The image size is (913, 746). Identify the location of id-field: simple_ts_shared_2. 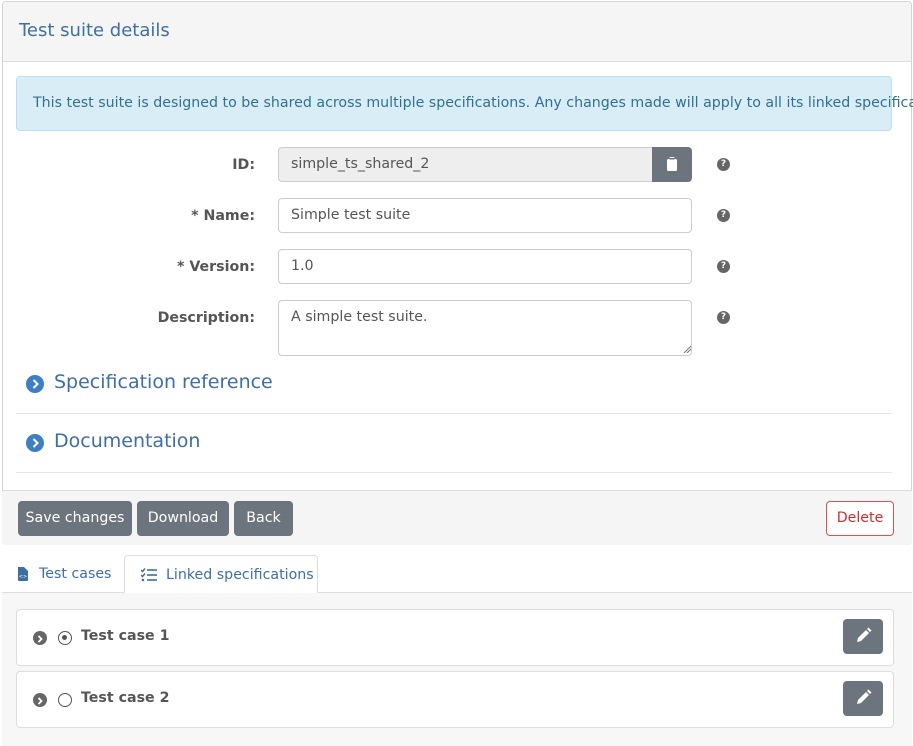
(465, 164).